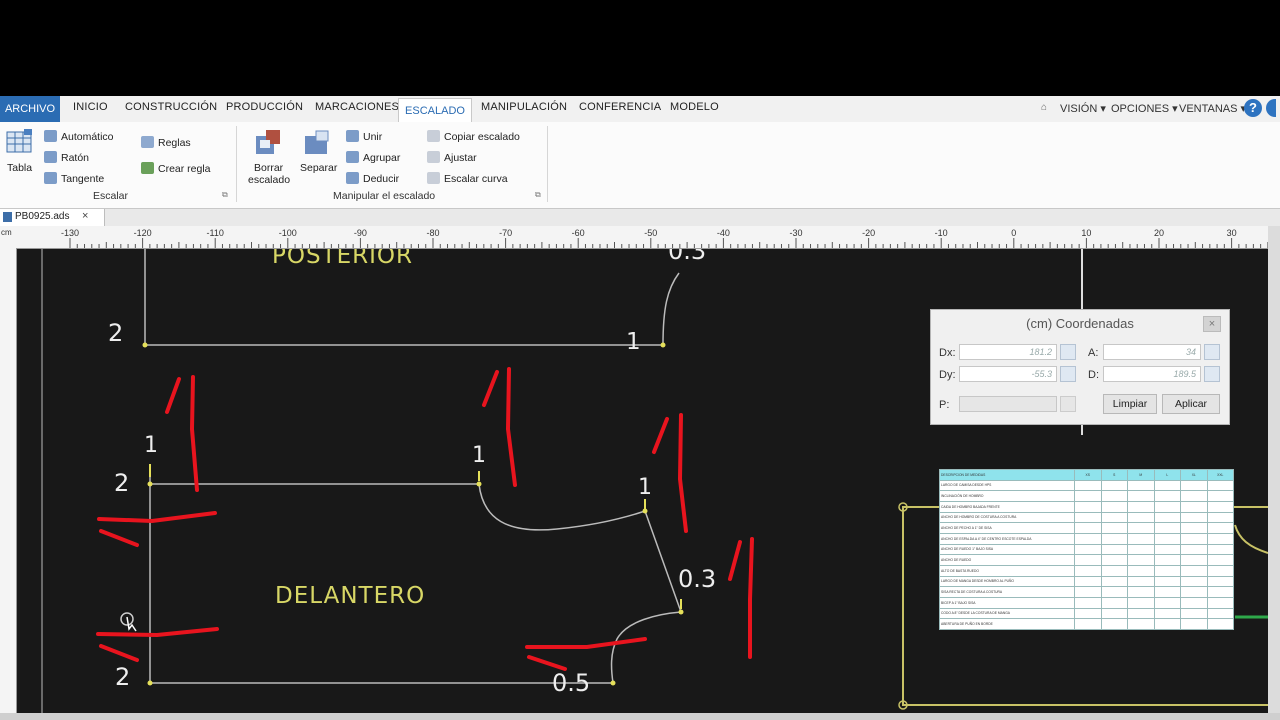  What do you see at coordinates (1008, 374) in the screenshot?
I see `dy-field: -55.3` at bounding box center [1008, 374].